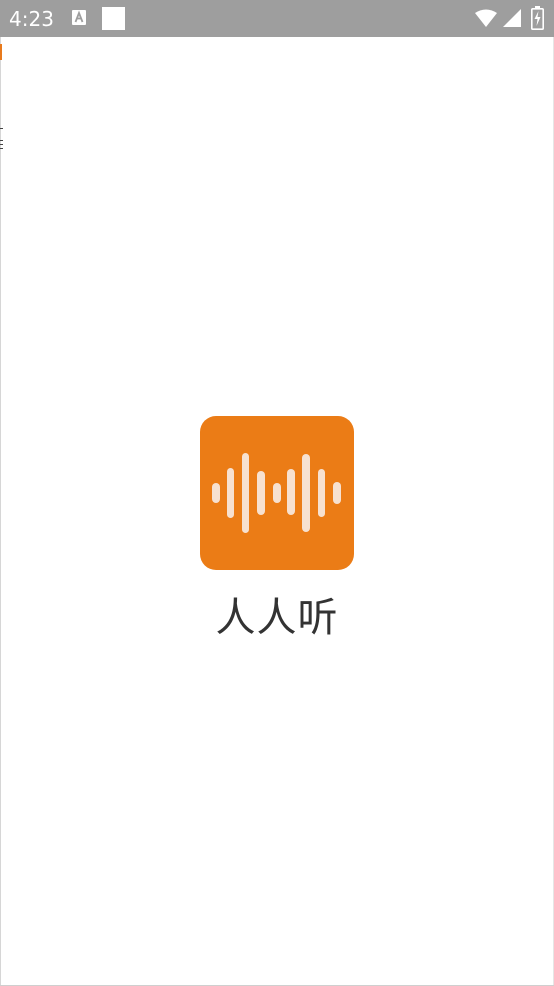 The width and height of the screenshot is (554, 986). Describe the element at coordinates (79, 17) in the screenshot. I see `keyboard-a-icon` at that location.